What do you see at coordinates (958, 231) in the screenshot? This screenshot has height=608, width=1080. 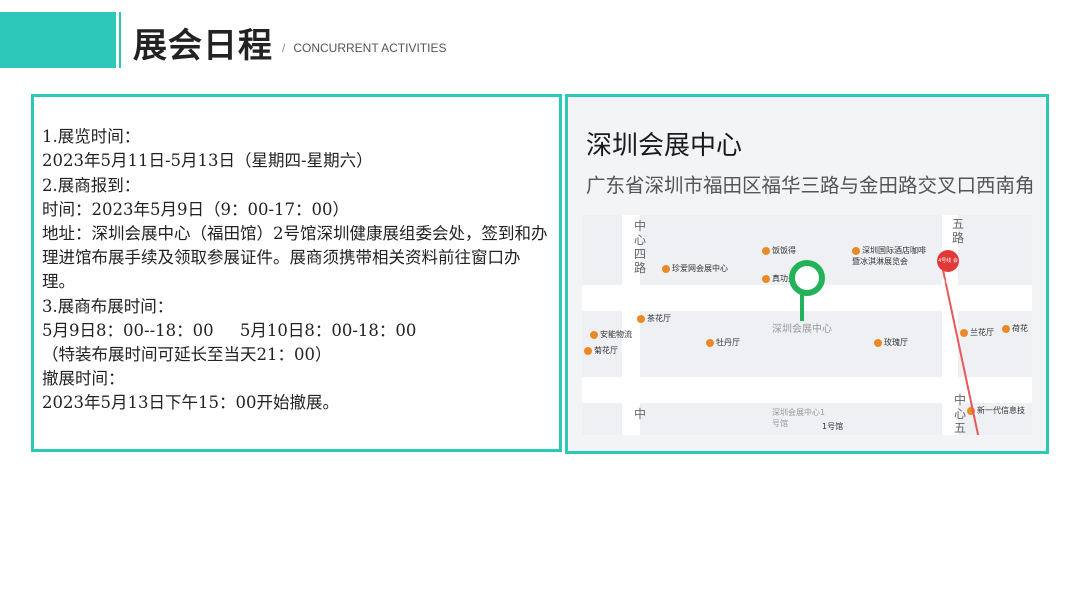 I see `road-label: 五路` at bounding box center [958, 231].